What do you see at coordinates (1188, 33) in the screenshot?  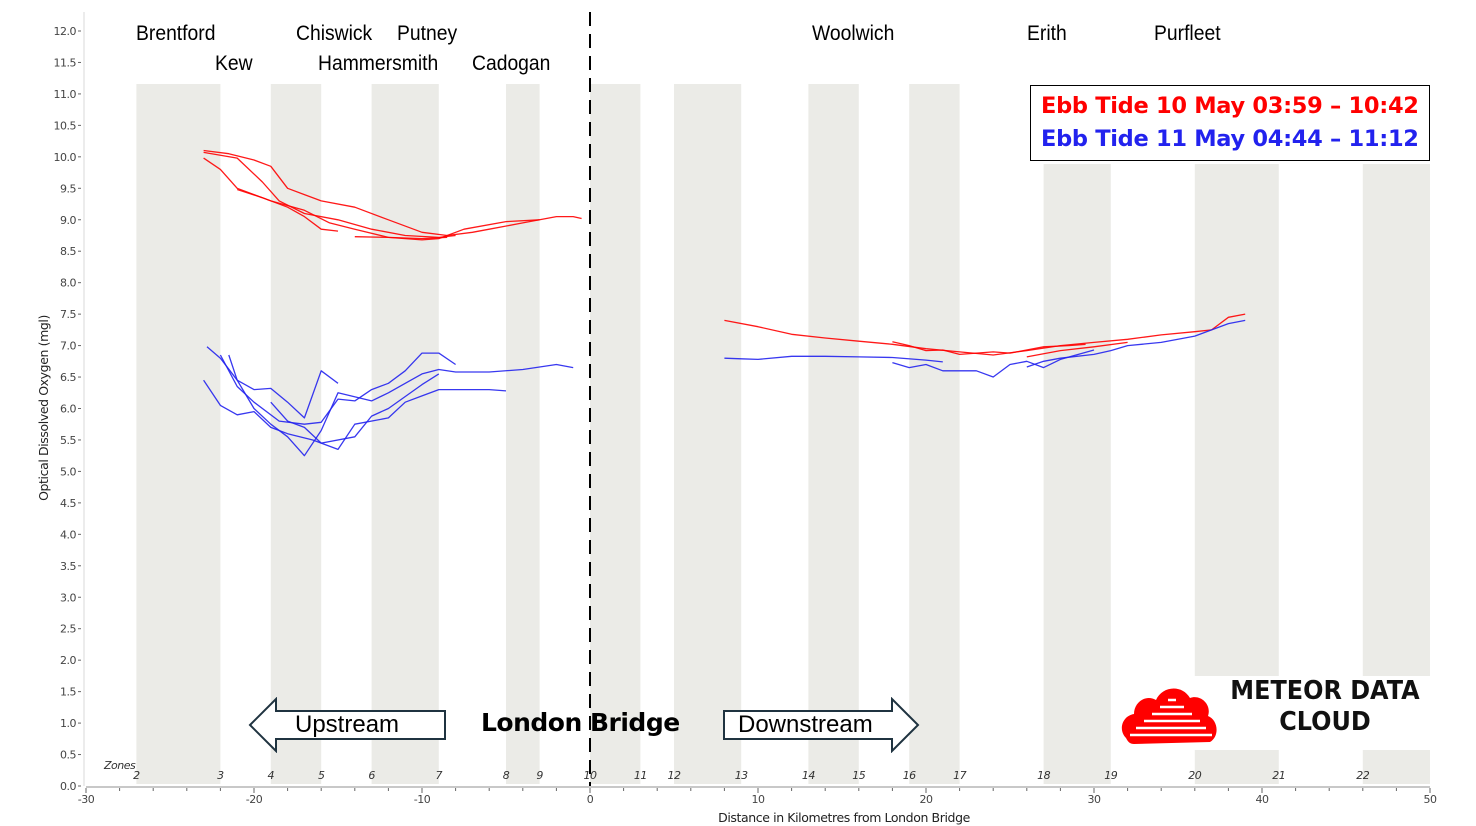 I see `location-label: Purfleet` at bounding box center [1188, 33].